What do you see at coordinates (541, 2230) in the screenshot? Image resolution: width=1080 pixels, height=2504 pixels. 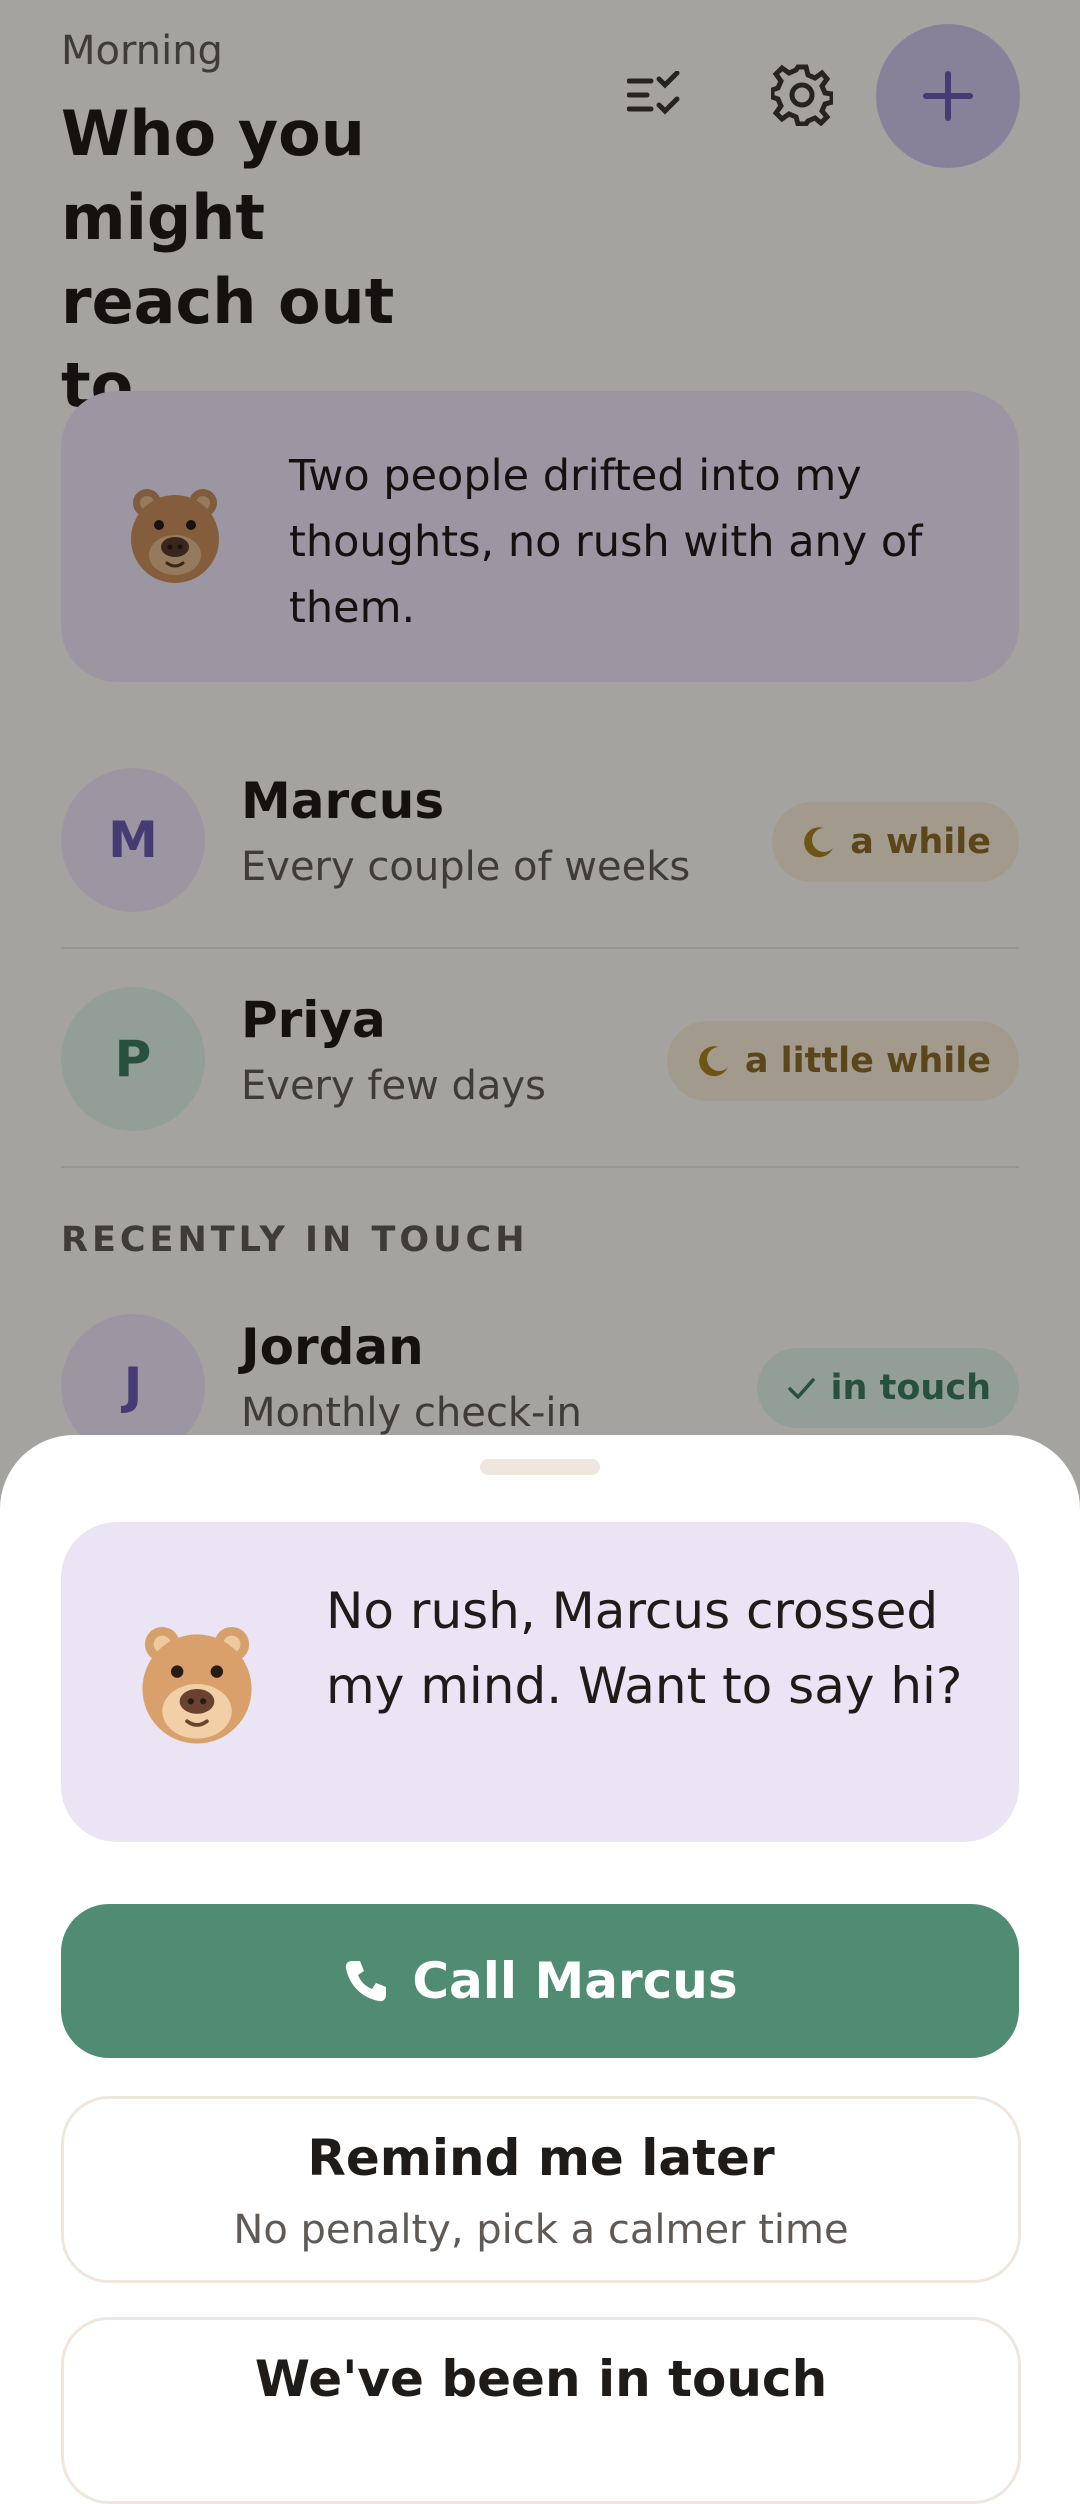 I see `remind-subtitle: No penalty, pick a calmer time` at bounding box center [541, 2230].